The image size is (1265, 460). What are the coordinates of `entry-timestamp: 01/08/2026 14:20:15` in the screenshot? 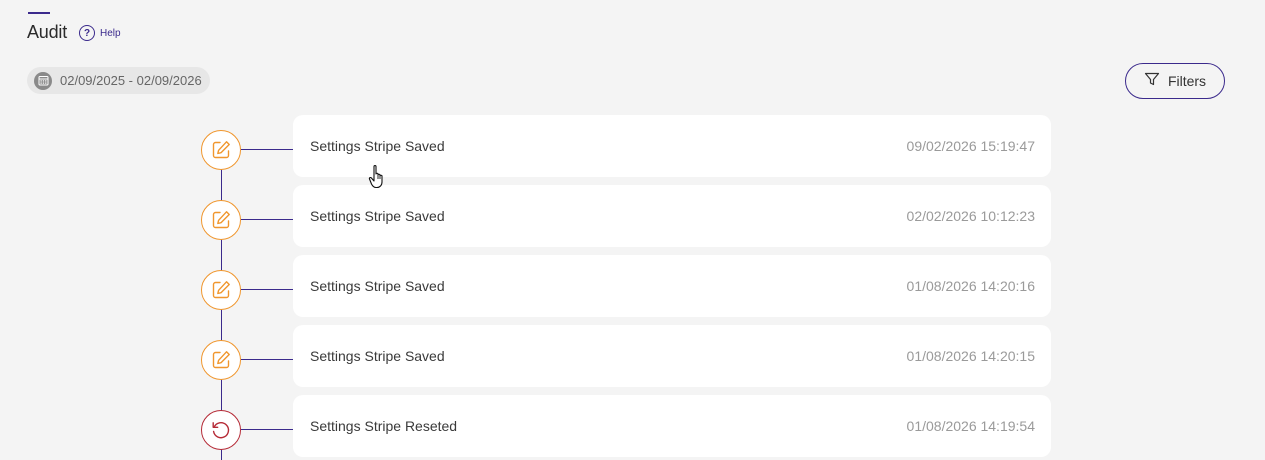 It's located at (970, 356).